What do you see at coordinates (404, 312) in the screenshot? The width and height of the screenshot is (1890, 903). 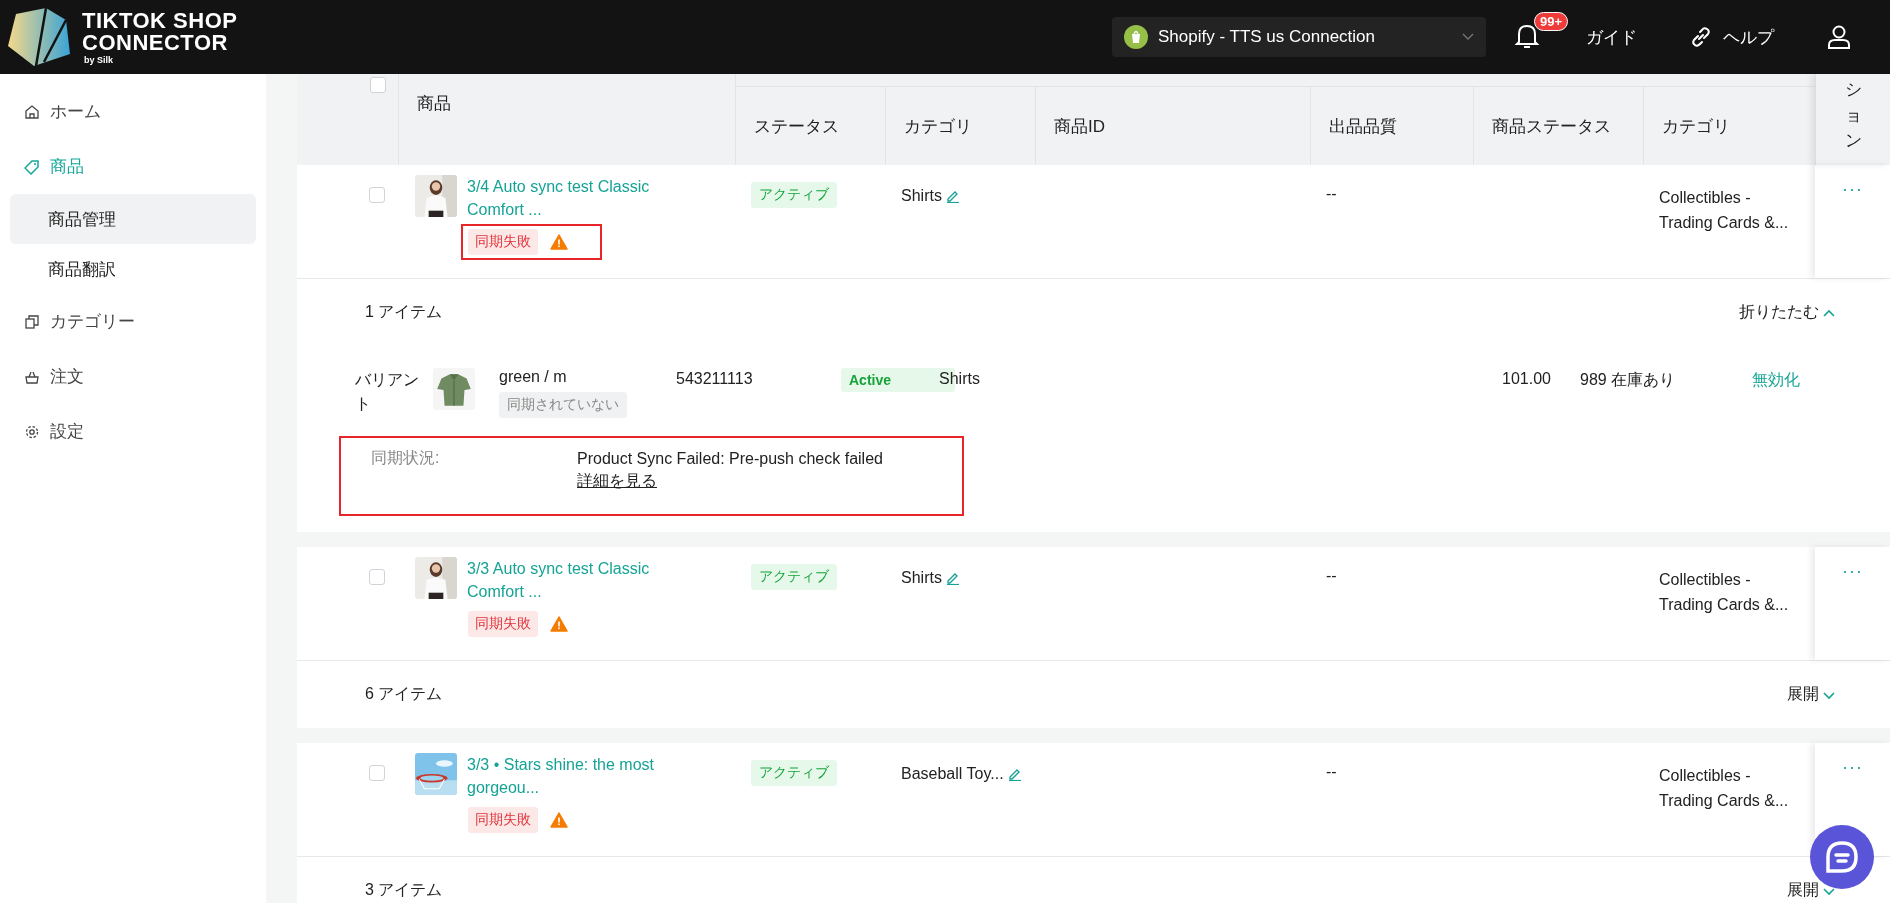 I see `item-count: 1 アイテム` at bounding box center [404, 312].